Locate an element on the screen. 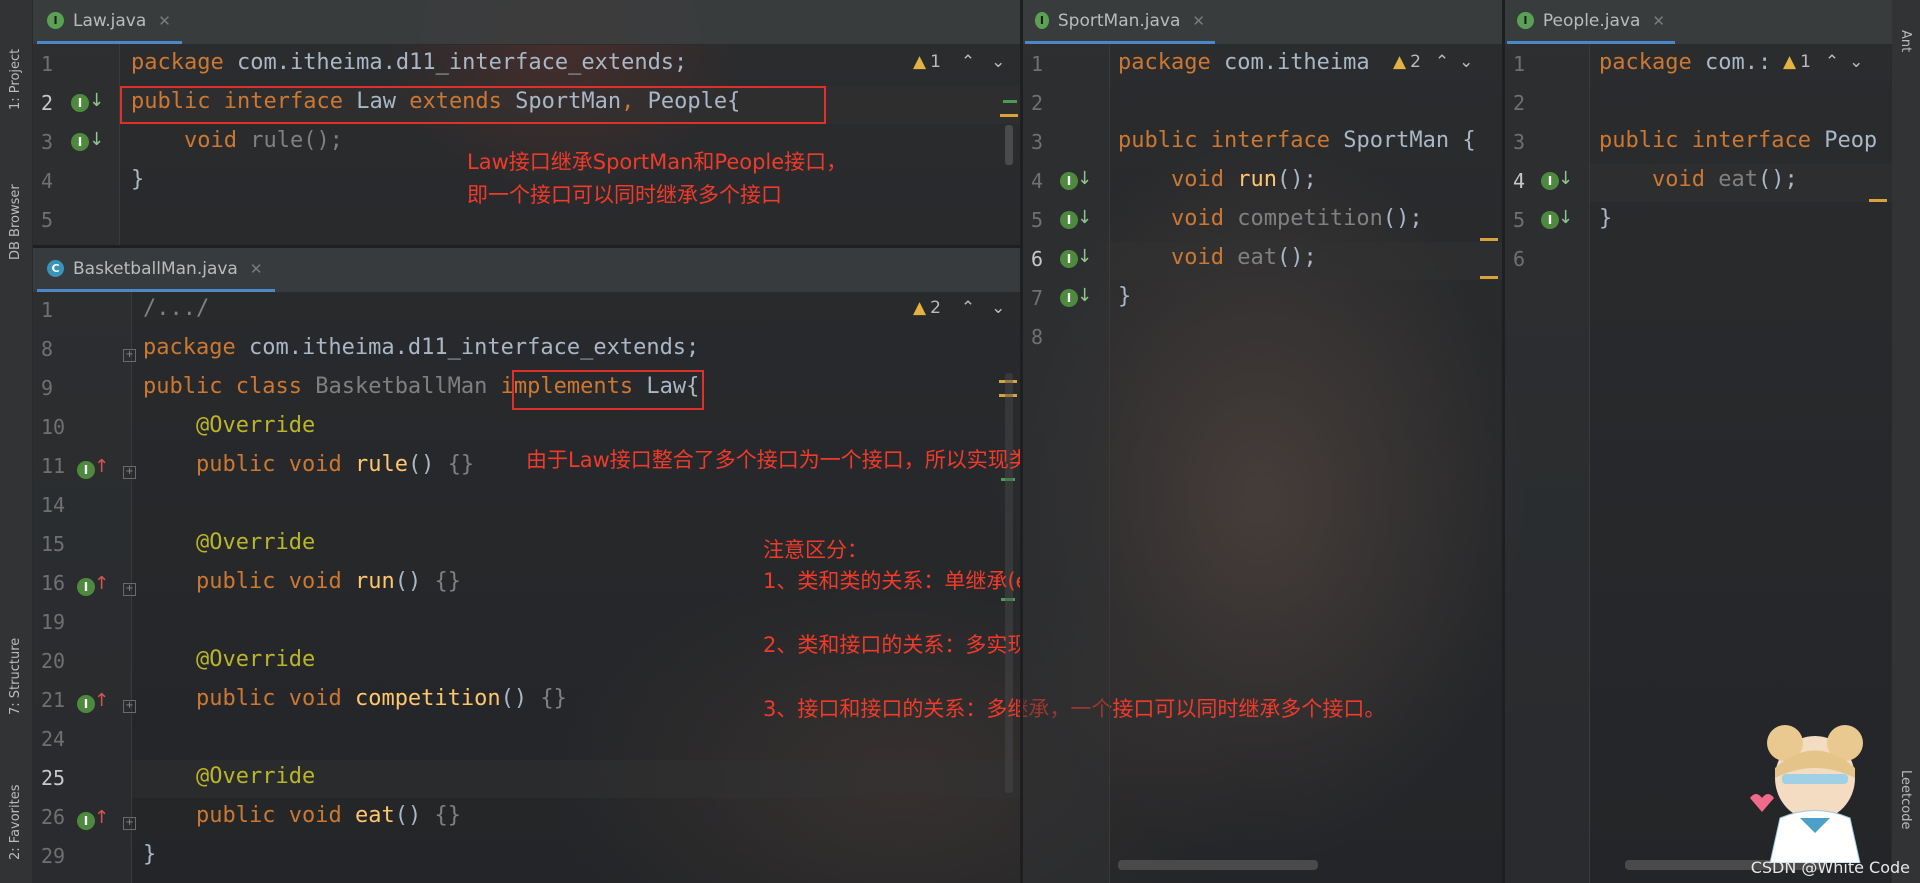 Image resolution: width=1920 pixels, height=883 pixels. sidebar-item-leetcode: Leetcode is located at coordinates (1905, 820).